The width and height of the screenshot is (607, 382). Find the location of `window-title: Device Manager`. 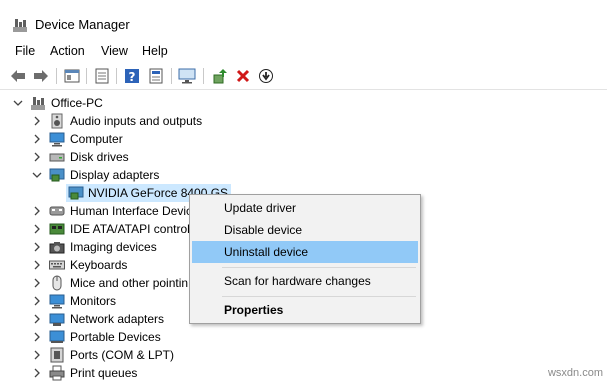

window-title: Device Manager is located at coordinates (82, 24).